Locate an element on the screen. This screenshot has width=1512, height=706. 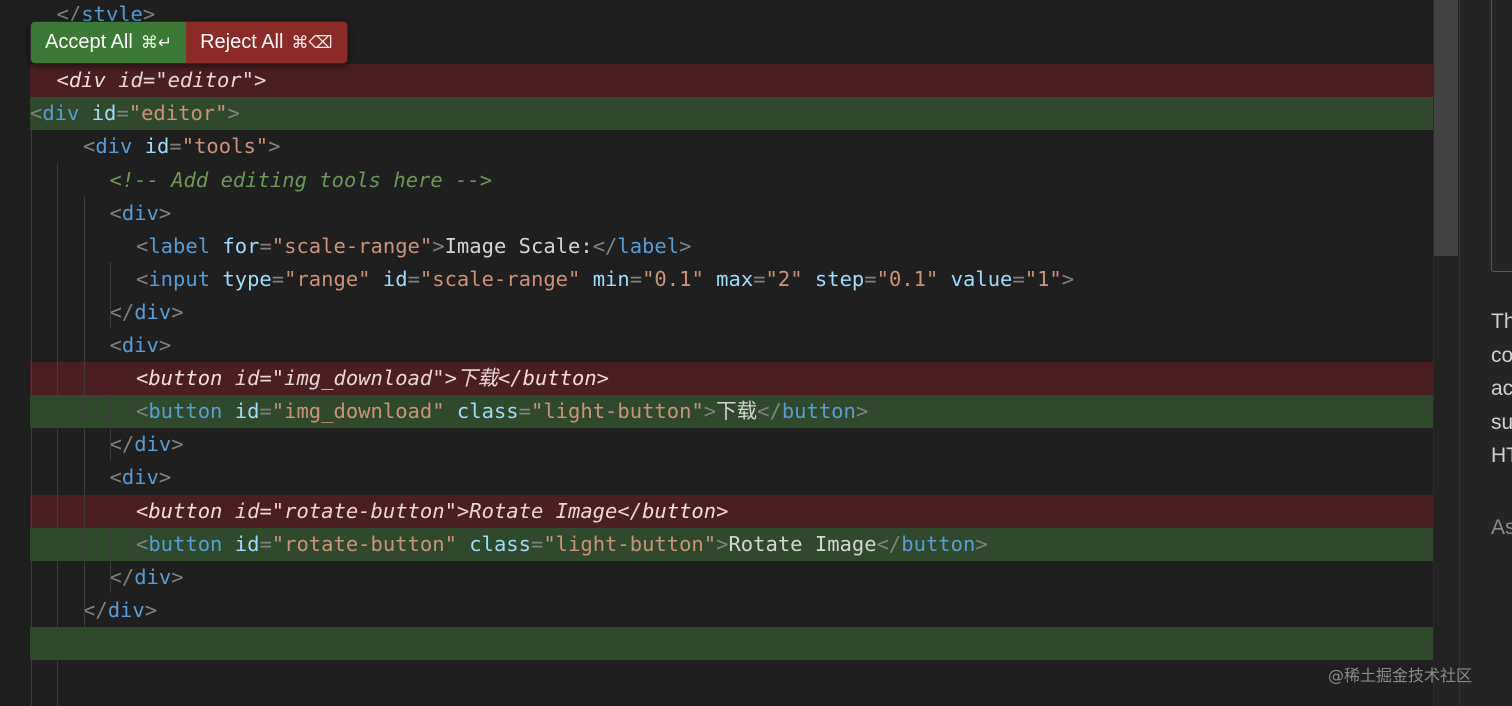
code-token: "1" is located at coordinates (1043, 278).